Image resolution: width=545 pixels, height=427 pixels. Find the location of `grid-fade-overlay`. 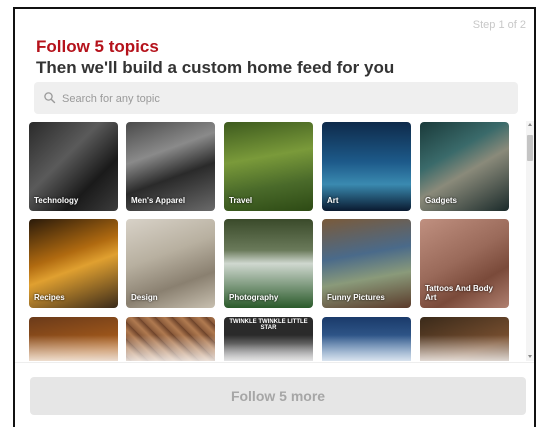

grid-fade-overlay is located at coordinates (270, 349).